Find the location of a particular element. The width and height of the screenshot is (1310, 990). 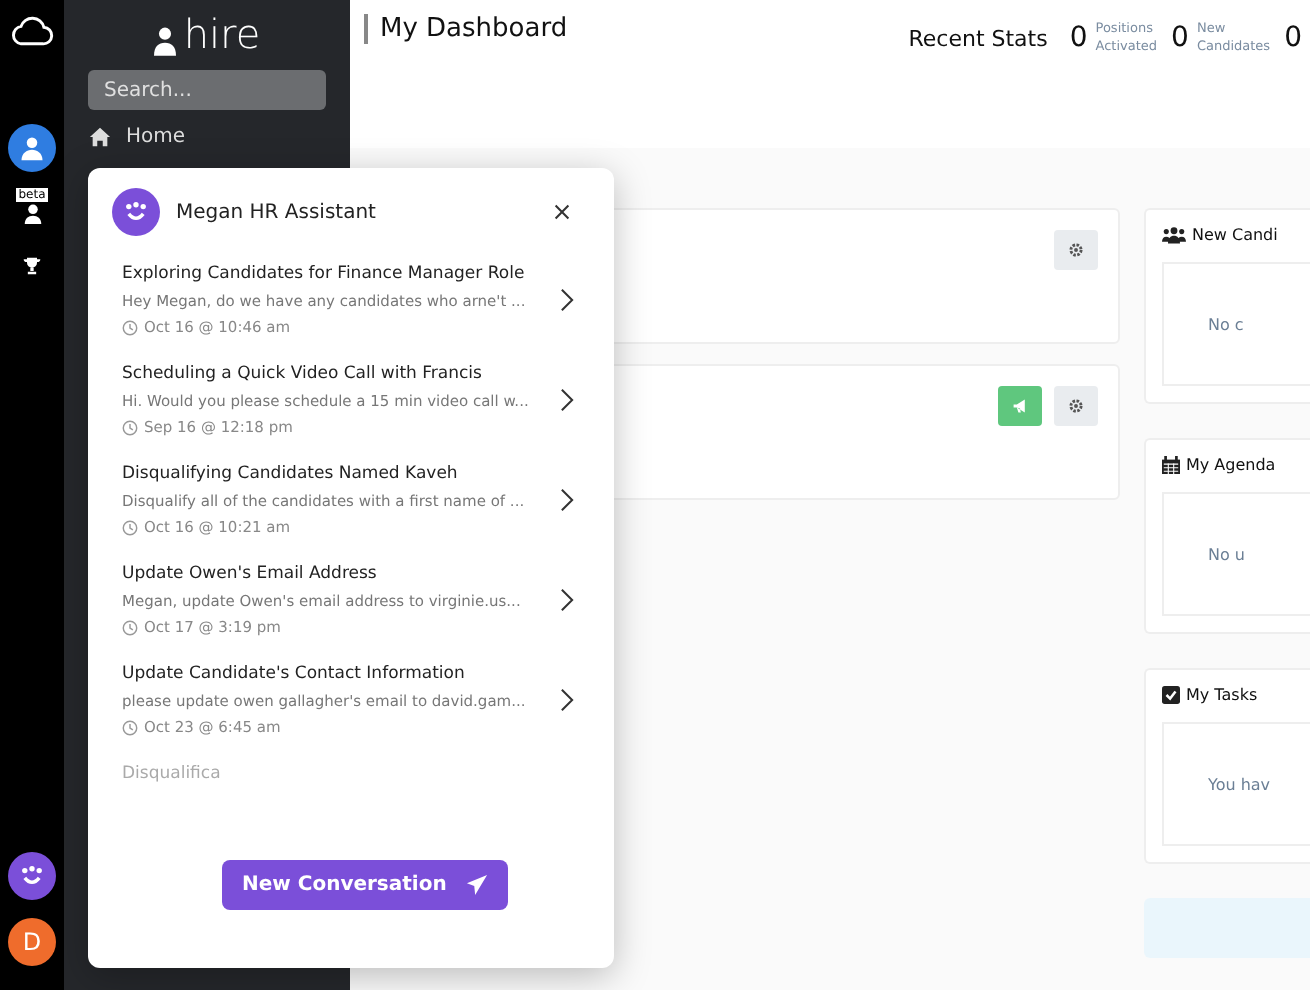

cloud-icon is located at coordinates (32, 31).